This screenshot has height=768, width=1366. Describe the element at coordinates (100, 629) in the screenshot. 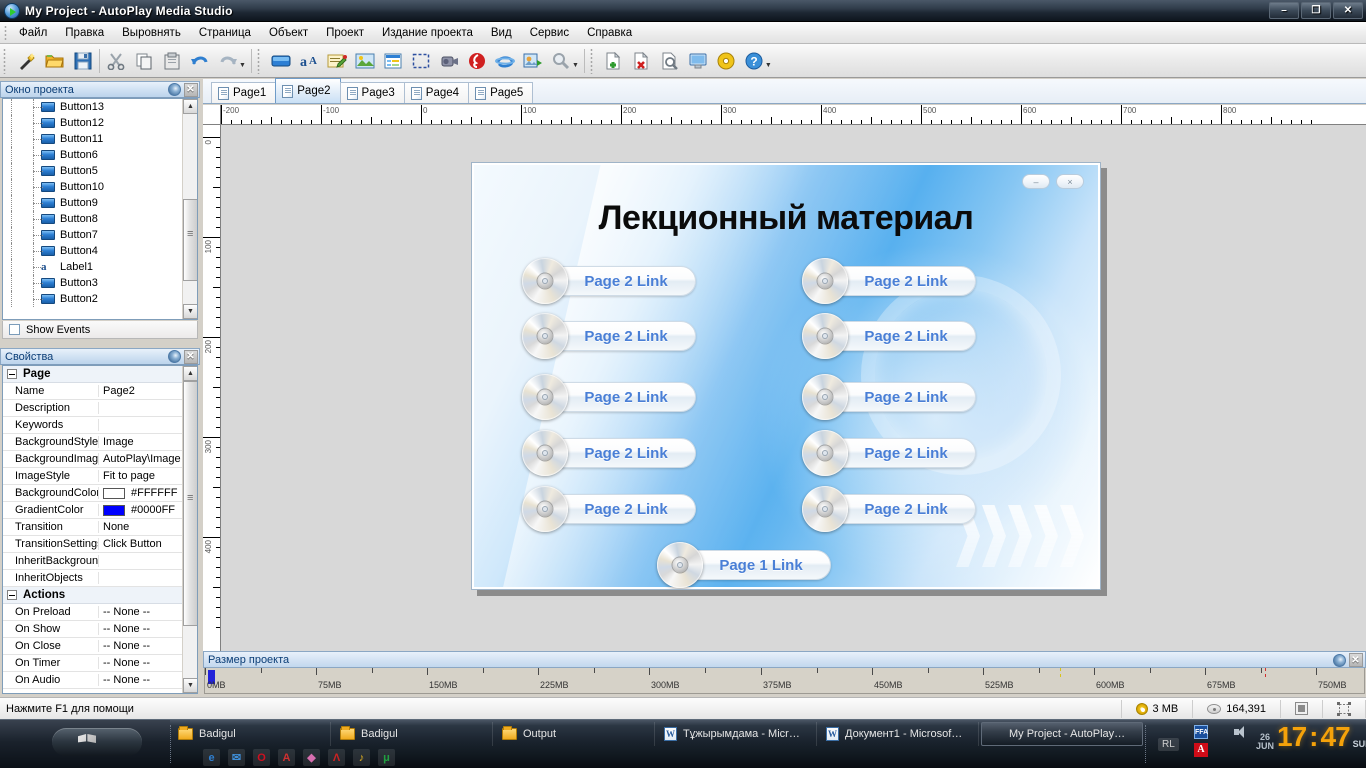

I see `property-row-on-show: On Show -- None --` at that location.